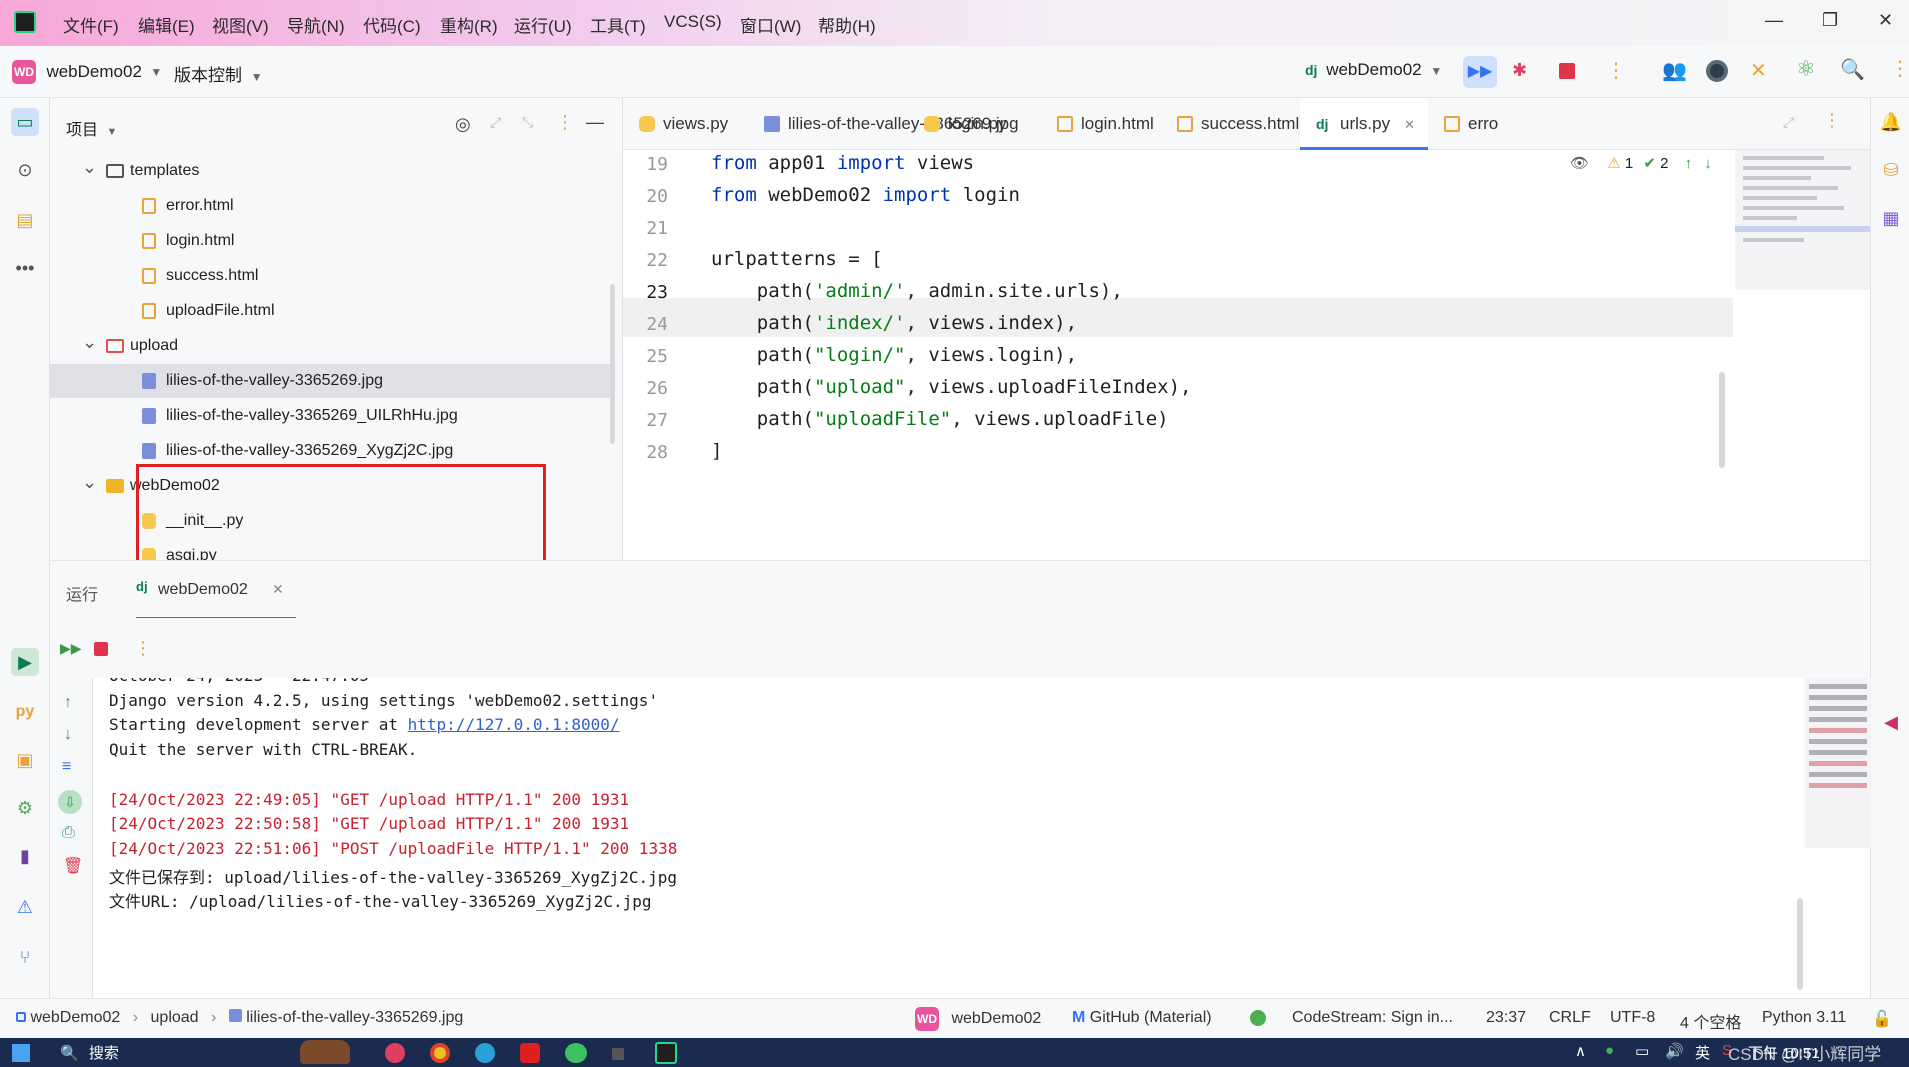 The height and width of the screenshot is (1067, 1909). I want to click on maximize-icon: ❐, so click(1830, 20).